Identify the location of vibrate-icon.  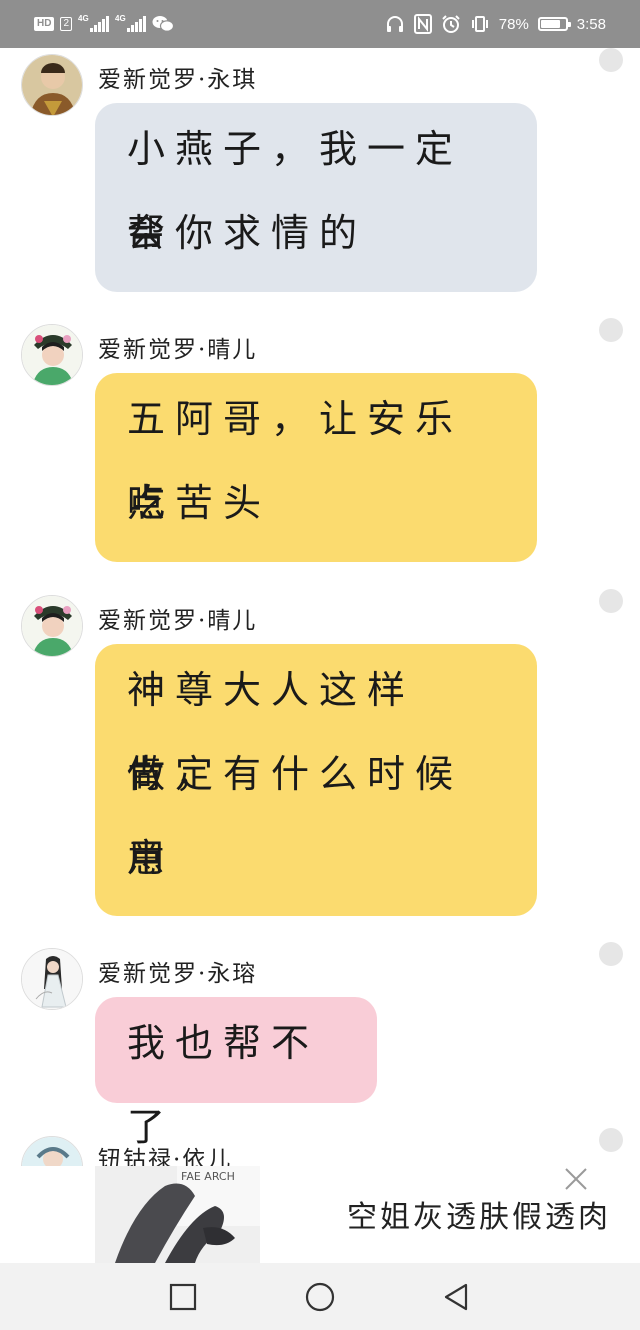
(479, 24).